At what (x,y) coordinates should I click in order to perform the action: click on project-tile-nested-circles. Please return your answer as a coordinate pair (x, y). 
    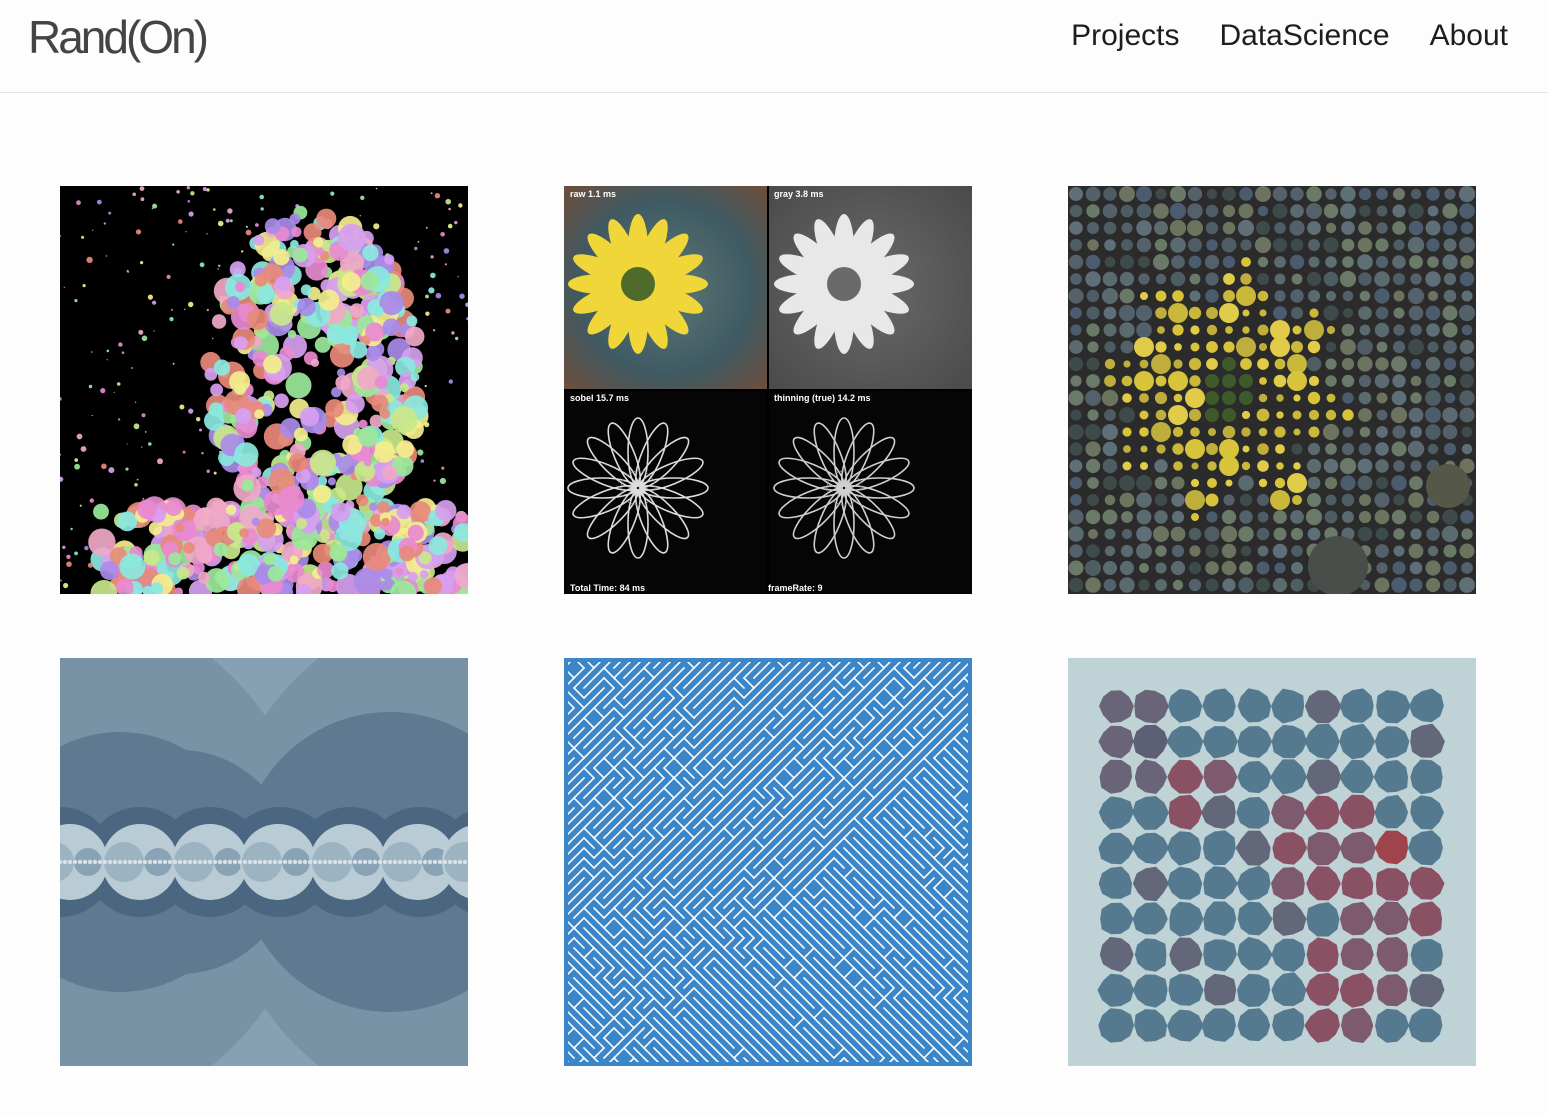
    Looking at the image, I should click on (264, 862).